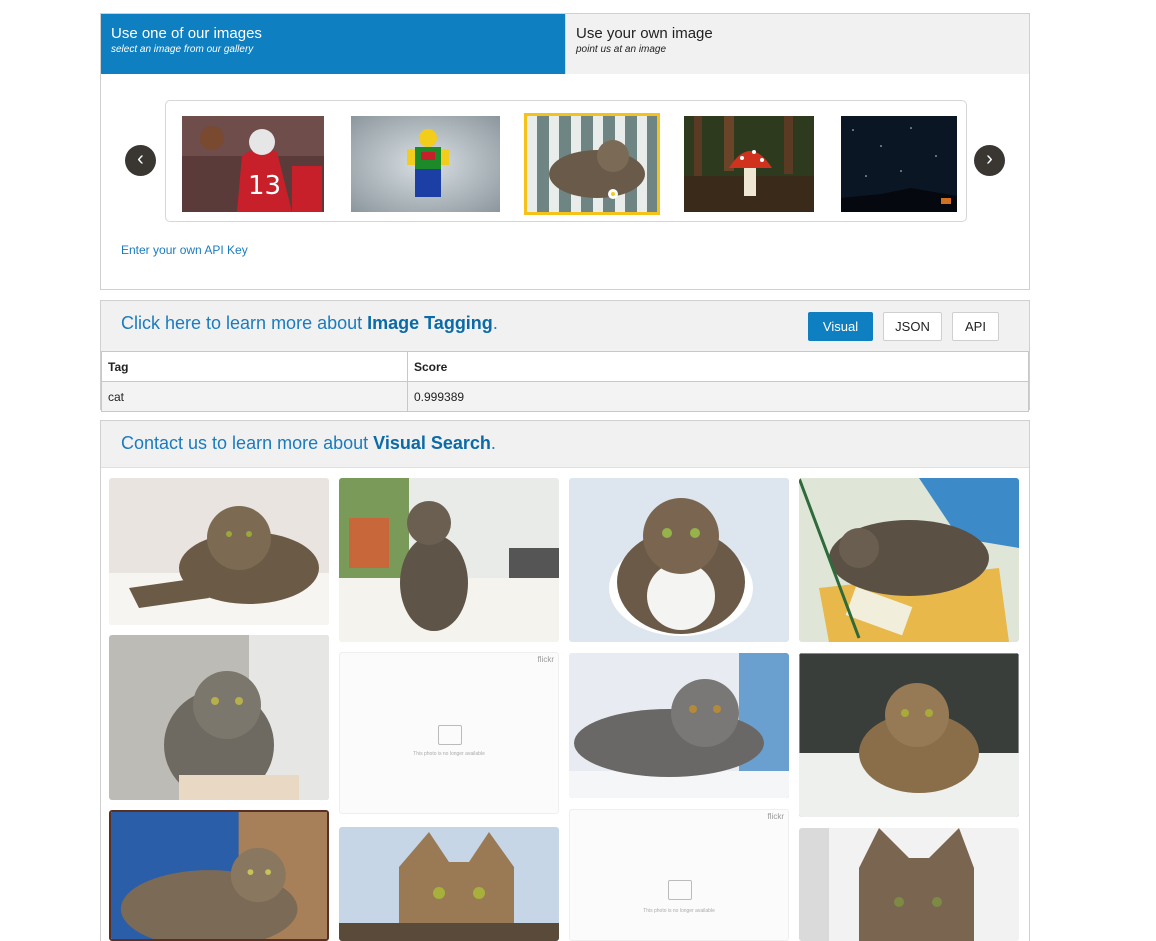 The height and width of the screenshot is (941, 1156). I want to click on tab-own-image: Use your own image point us at an image, so click(797, 44).